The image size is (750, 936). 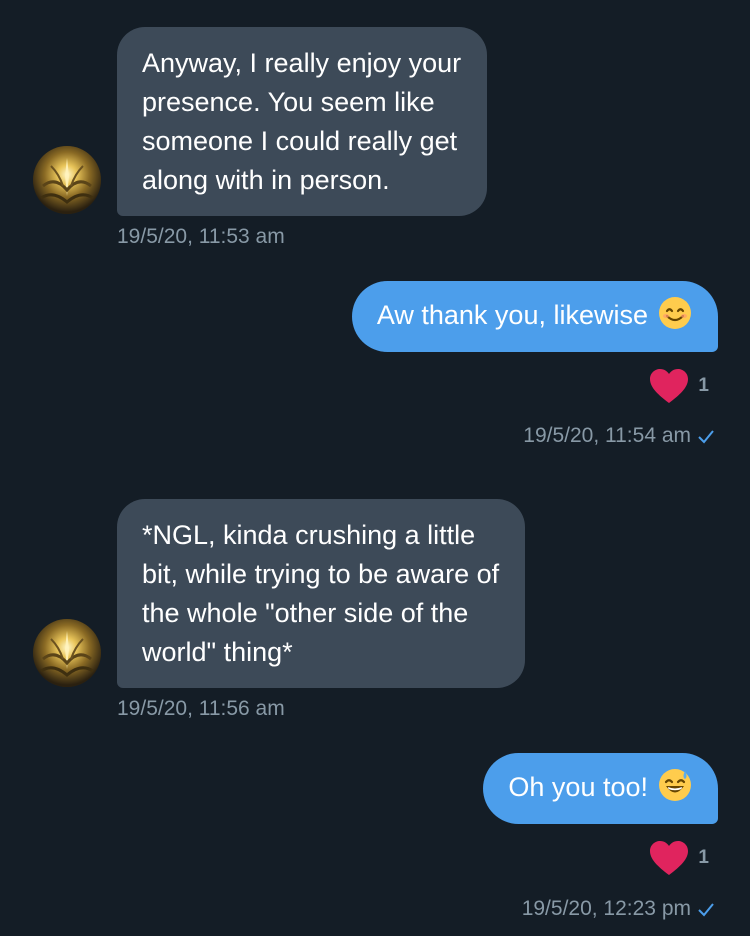 I want to click on message-timestamp: 19/5/20, 11:54 am, so click(x=618, y=437).